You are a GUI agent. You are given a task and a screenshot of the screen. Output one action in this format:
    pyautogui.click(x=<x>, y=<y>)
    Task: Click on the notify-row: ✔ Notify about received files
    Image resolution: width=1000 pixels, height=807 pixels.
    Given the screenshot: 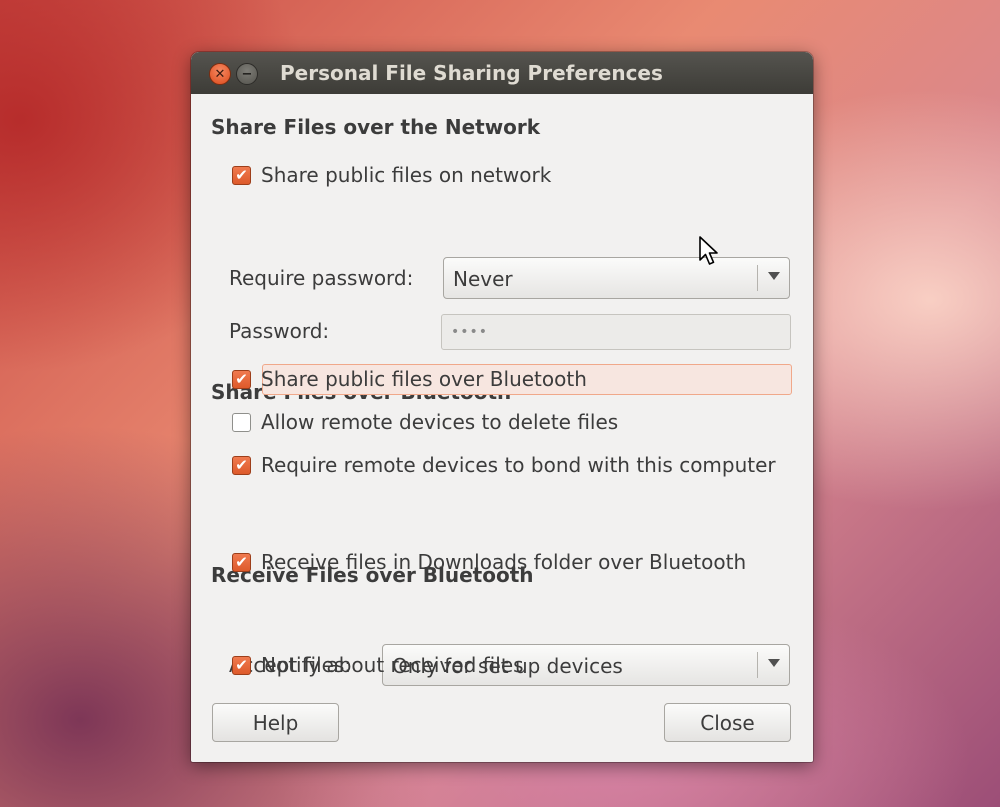 What is the action you would take?
    pyautogui.click(x=378, y=665)
    